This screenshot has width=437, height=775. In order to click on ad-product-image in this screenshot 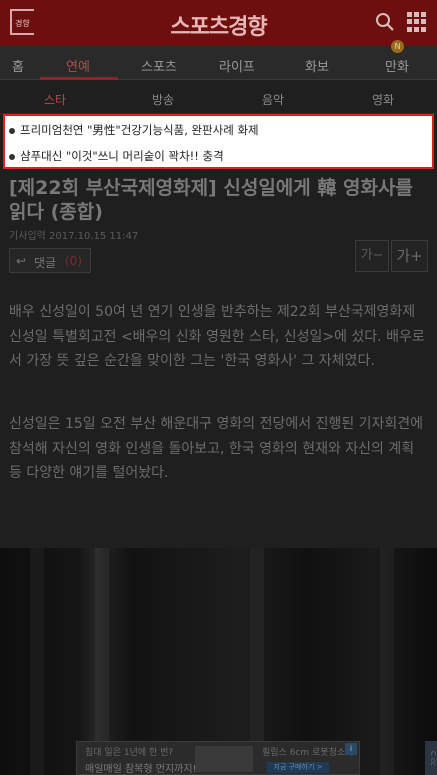, I will do `click(224, 759)`.